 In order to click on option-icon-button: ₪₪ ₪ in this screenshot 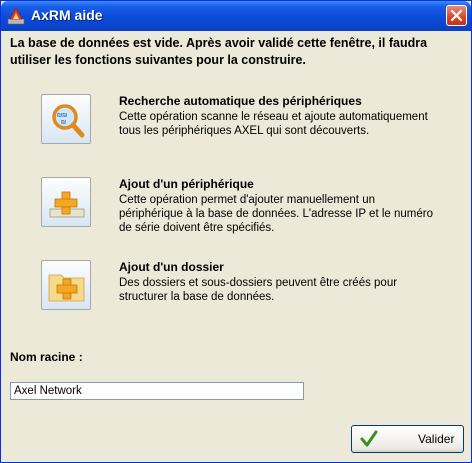, I will do `click(66, 119)`.